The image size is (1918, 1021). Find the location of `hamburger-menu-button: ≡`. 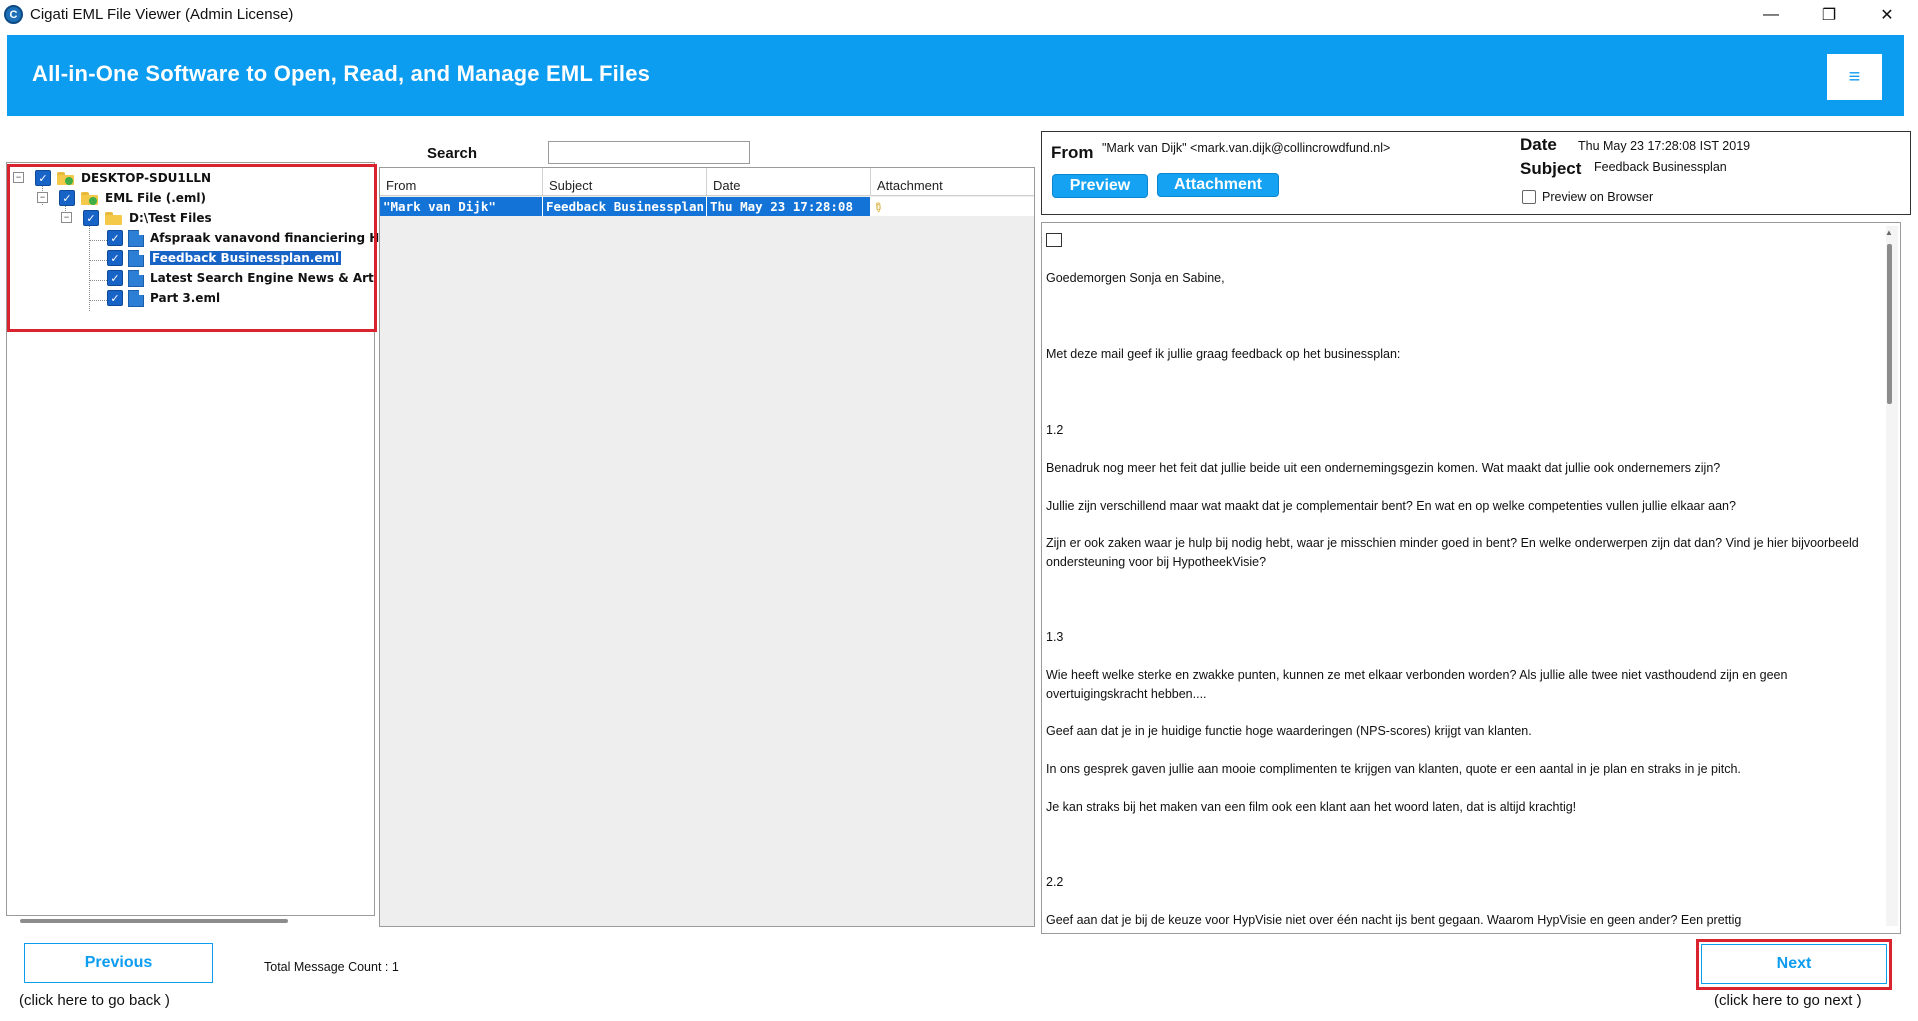

hamburger-menu-button: ≡ is located at coordinates (1854, 77).